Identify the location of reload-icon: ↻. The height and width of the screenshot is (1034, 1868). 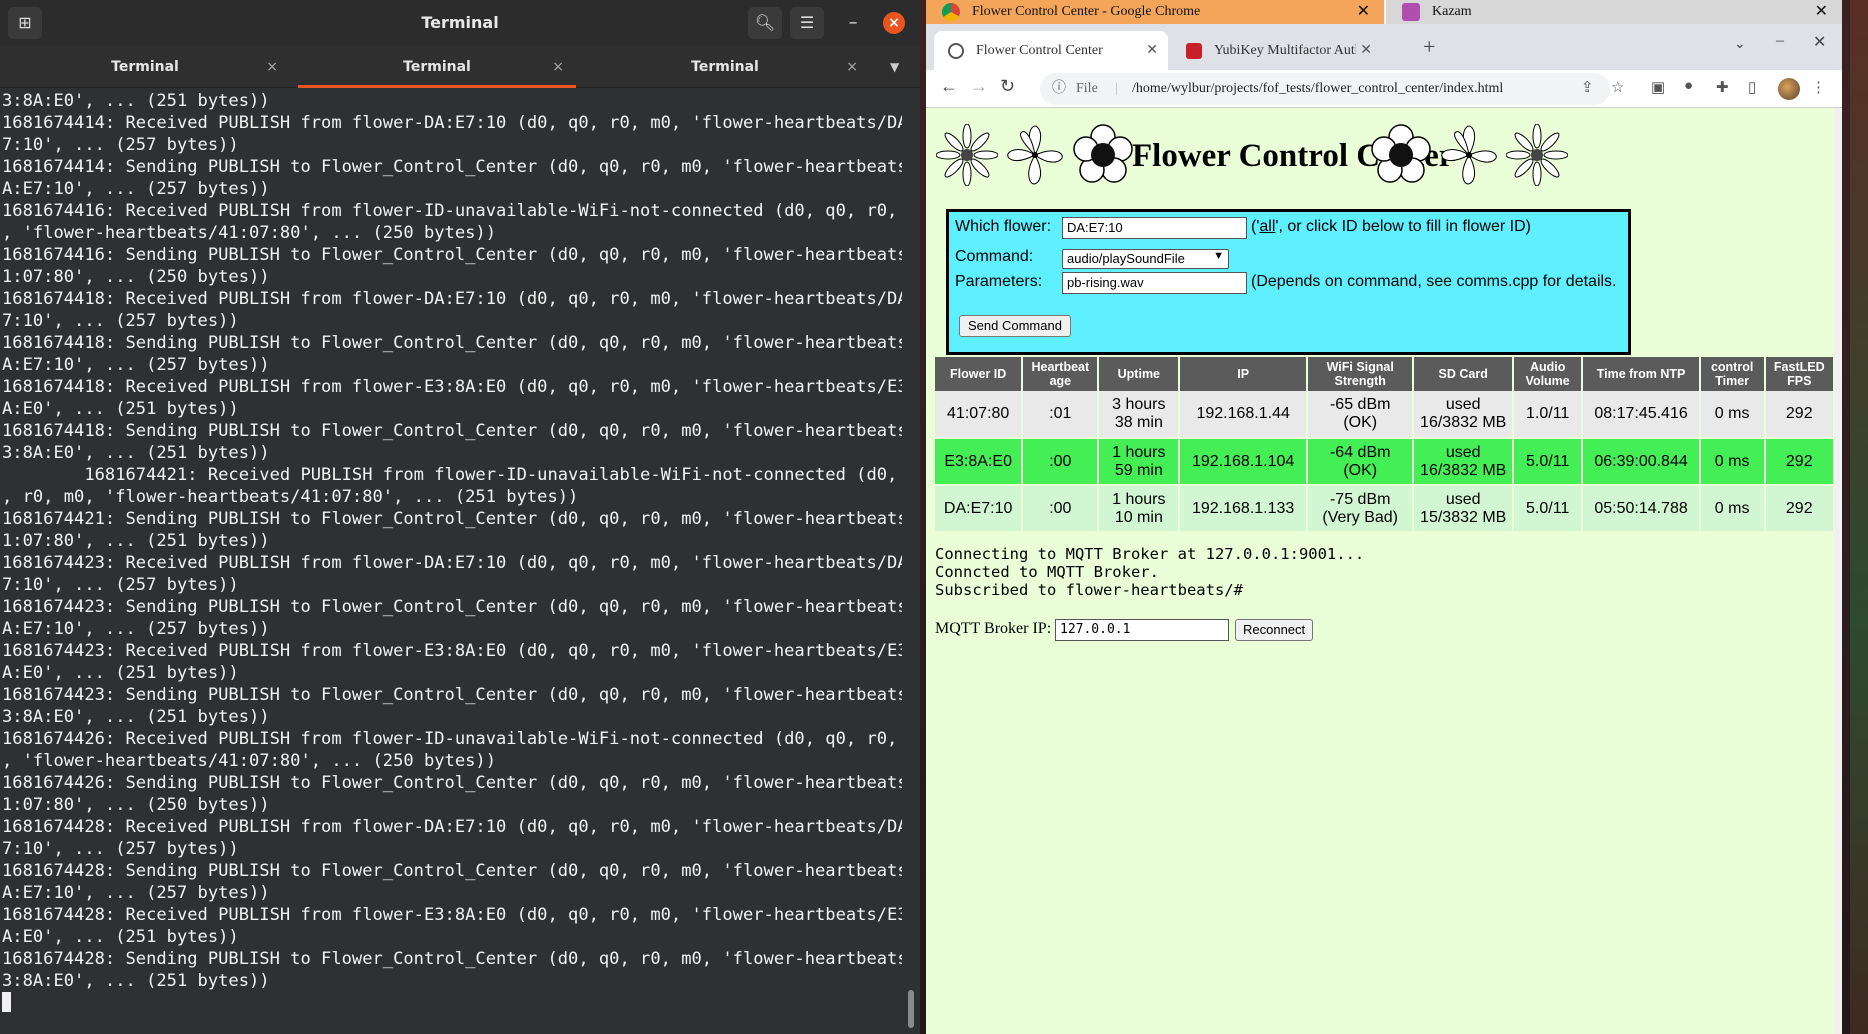
(1007, 86).